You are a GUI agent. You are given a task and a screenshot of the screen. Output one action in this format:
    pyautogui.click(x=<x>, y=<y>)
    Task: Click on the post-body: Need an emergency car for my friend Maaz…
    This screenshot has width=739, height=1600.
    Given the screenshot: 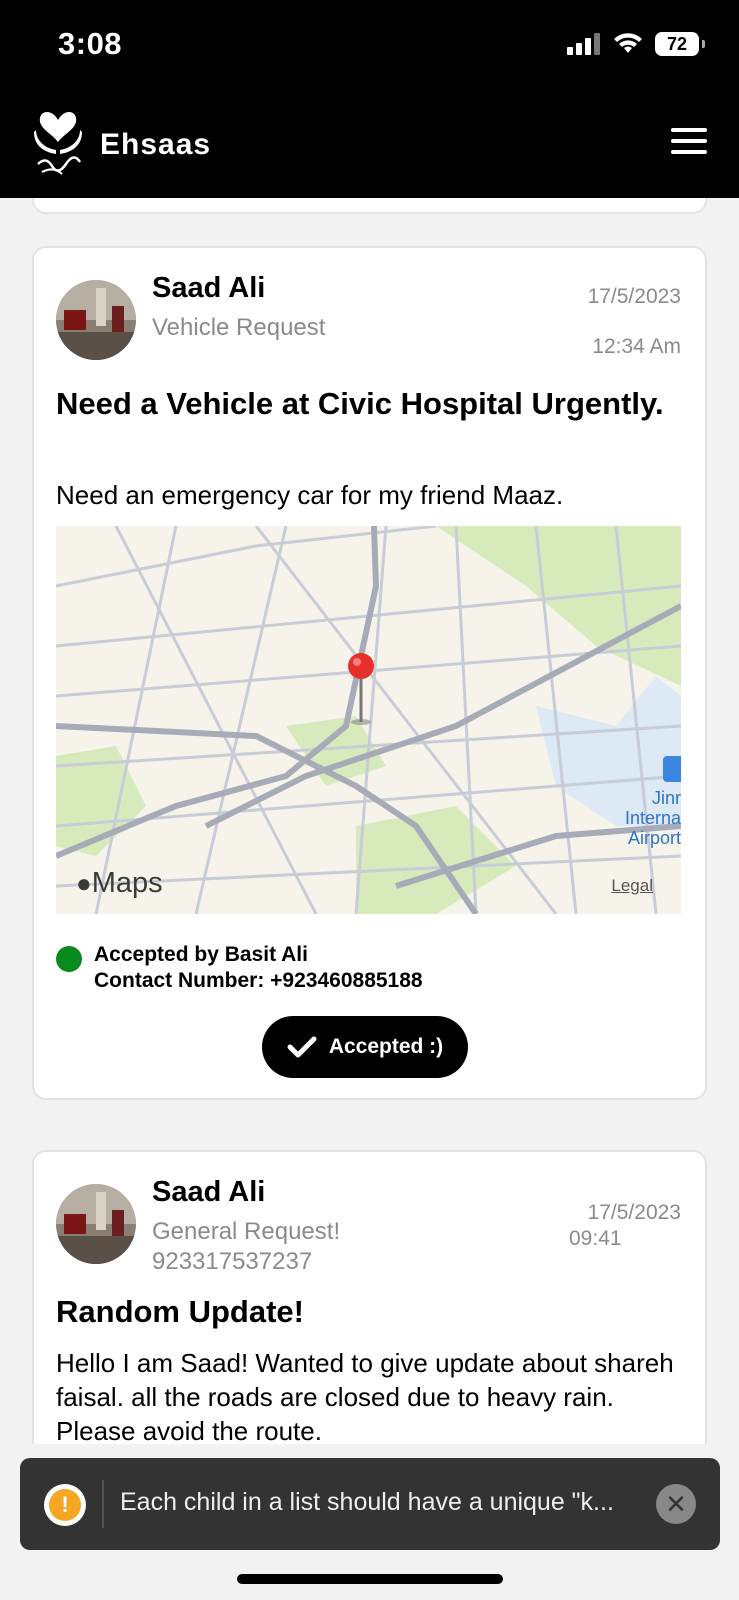 What is the action you would take?
    pyautogui.click(x=310, y=495)
    